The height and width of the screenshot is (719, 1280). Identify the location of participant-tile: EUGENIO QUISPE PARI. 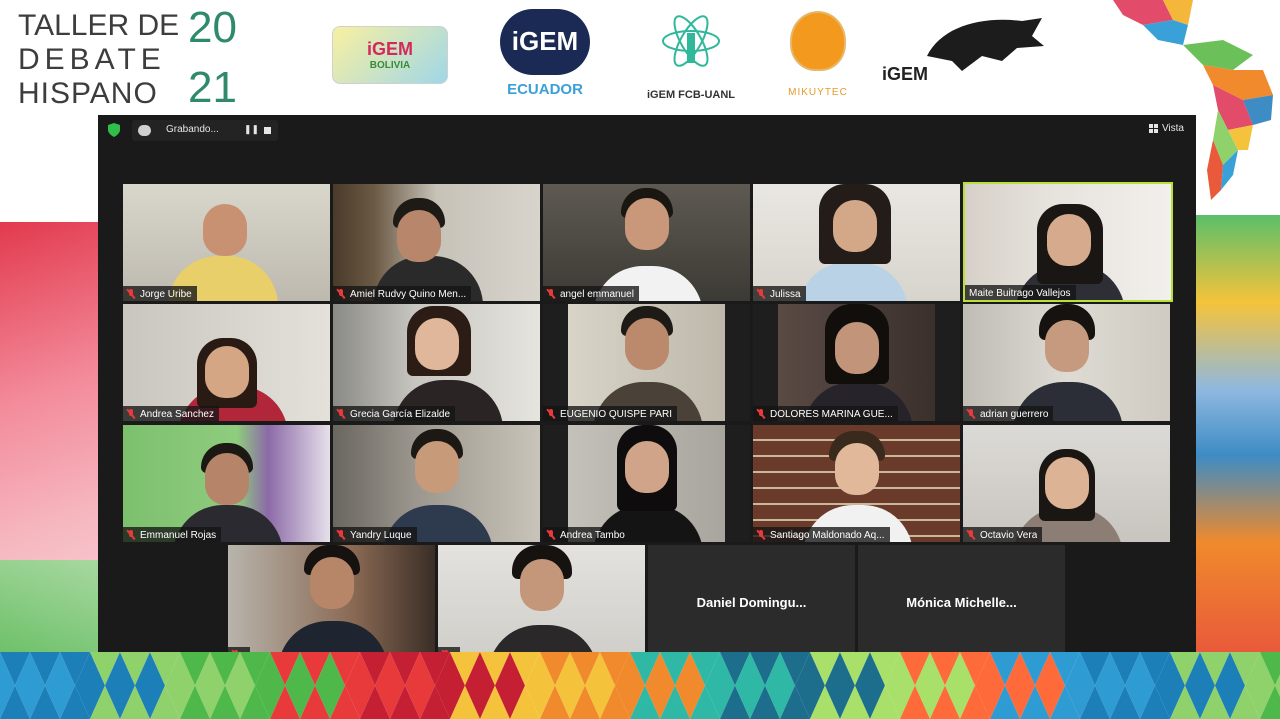
(646, 362).